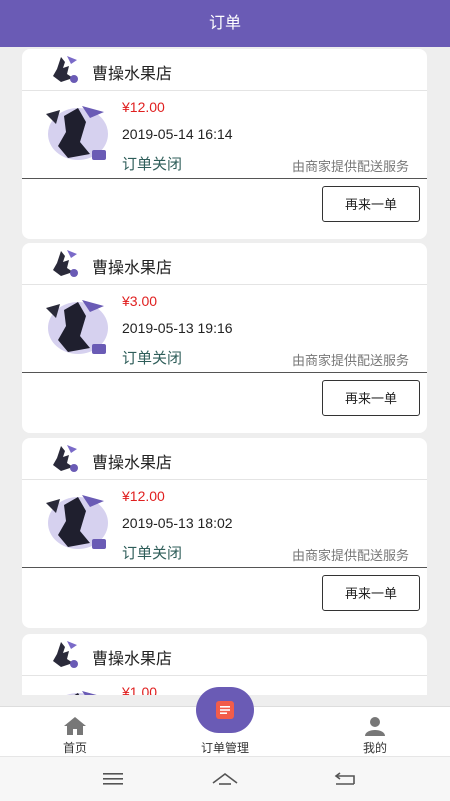 Image resolution: width=450 pixels, height=801 pixels. Describe the element at coordinates (177, 523) in the screenshot. I see `order-time: 2019-05-13 18:02` at that location.